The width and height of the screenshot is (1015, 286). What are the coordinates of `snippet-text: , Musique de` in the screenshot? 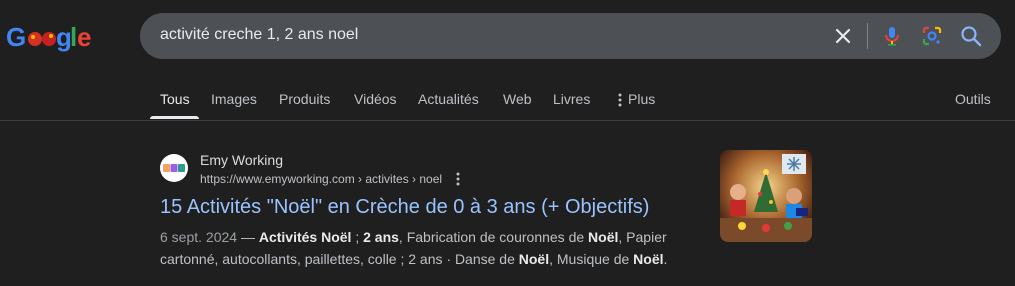 It's located at (591, 259).